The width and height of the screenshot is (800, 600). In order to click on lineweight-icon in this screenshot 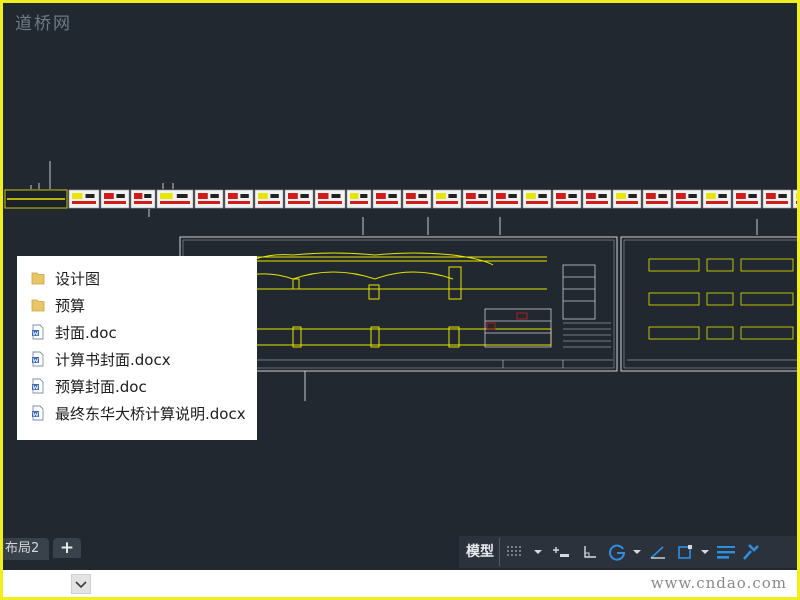, I will do `click(726, 552)`.